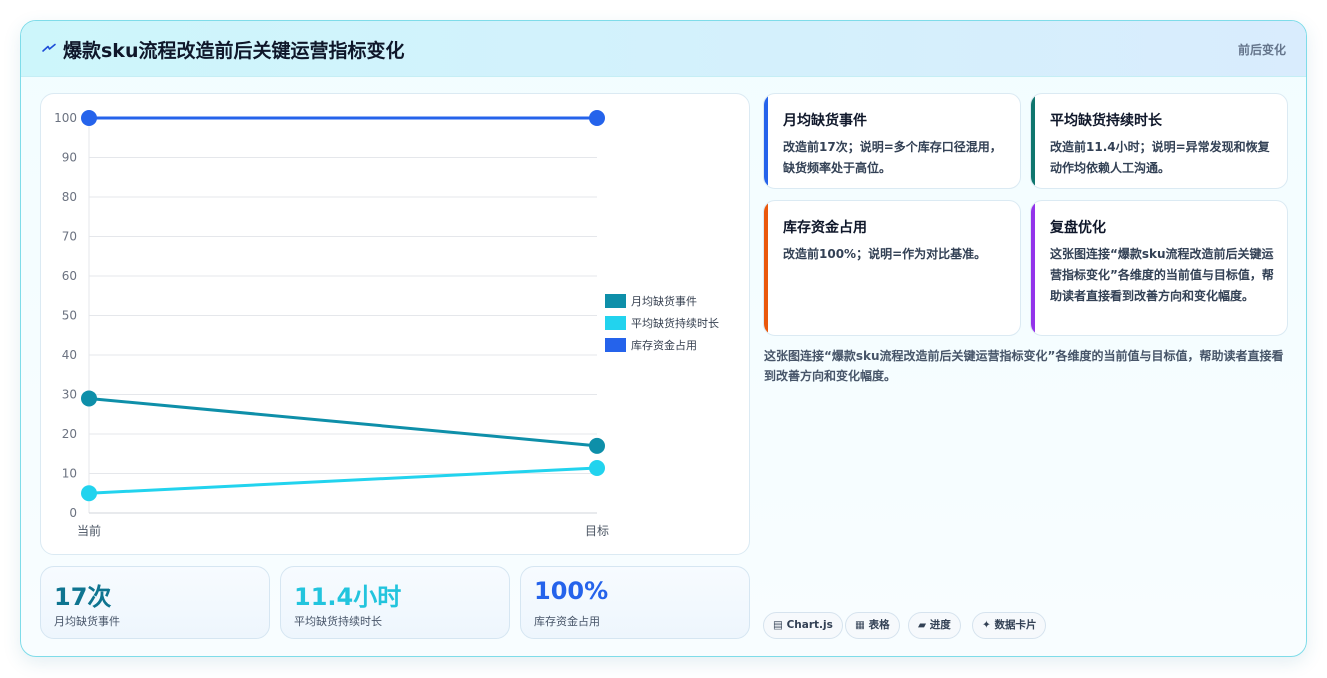  I want to click on chip-table: ▦ 表格, so click(872, 625).